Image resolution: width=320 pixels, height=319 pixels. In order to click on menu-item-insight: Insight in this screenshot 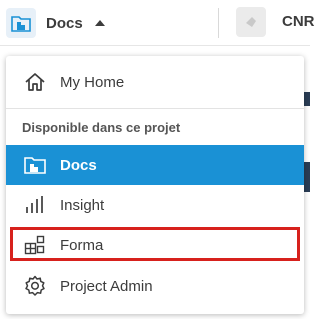, I will do `click(155, 205)`.